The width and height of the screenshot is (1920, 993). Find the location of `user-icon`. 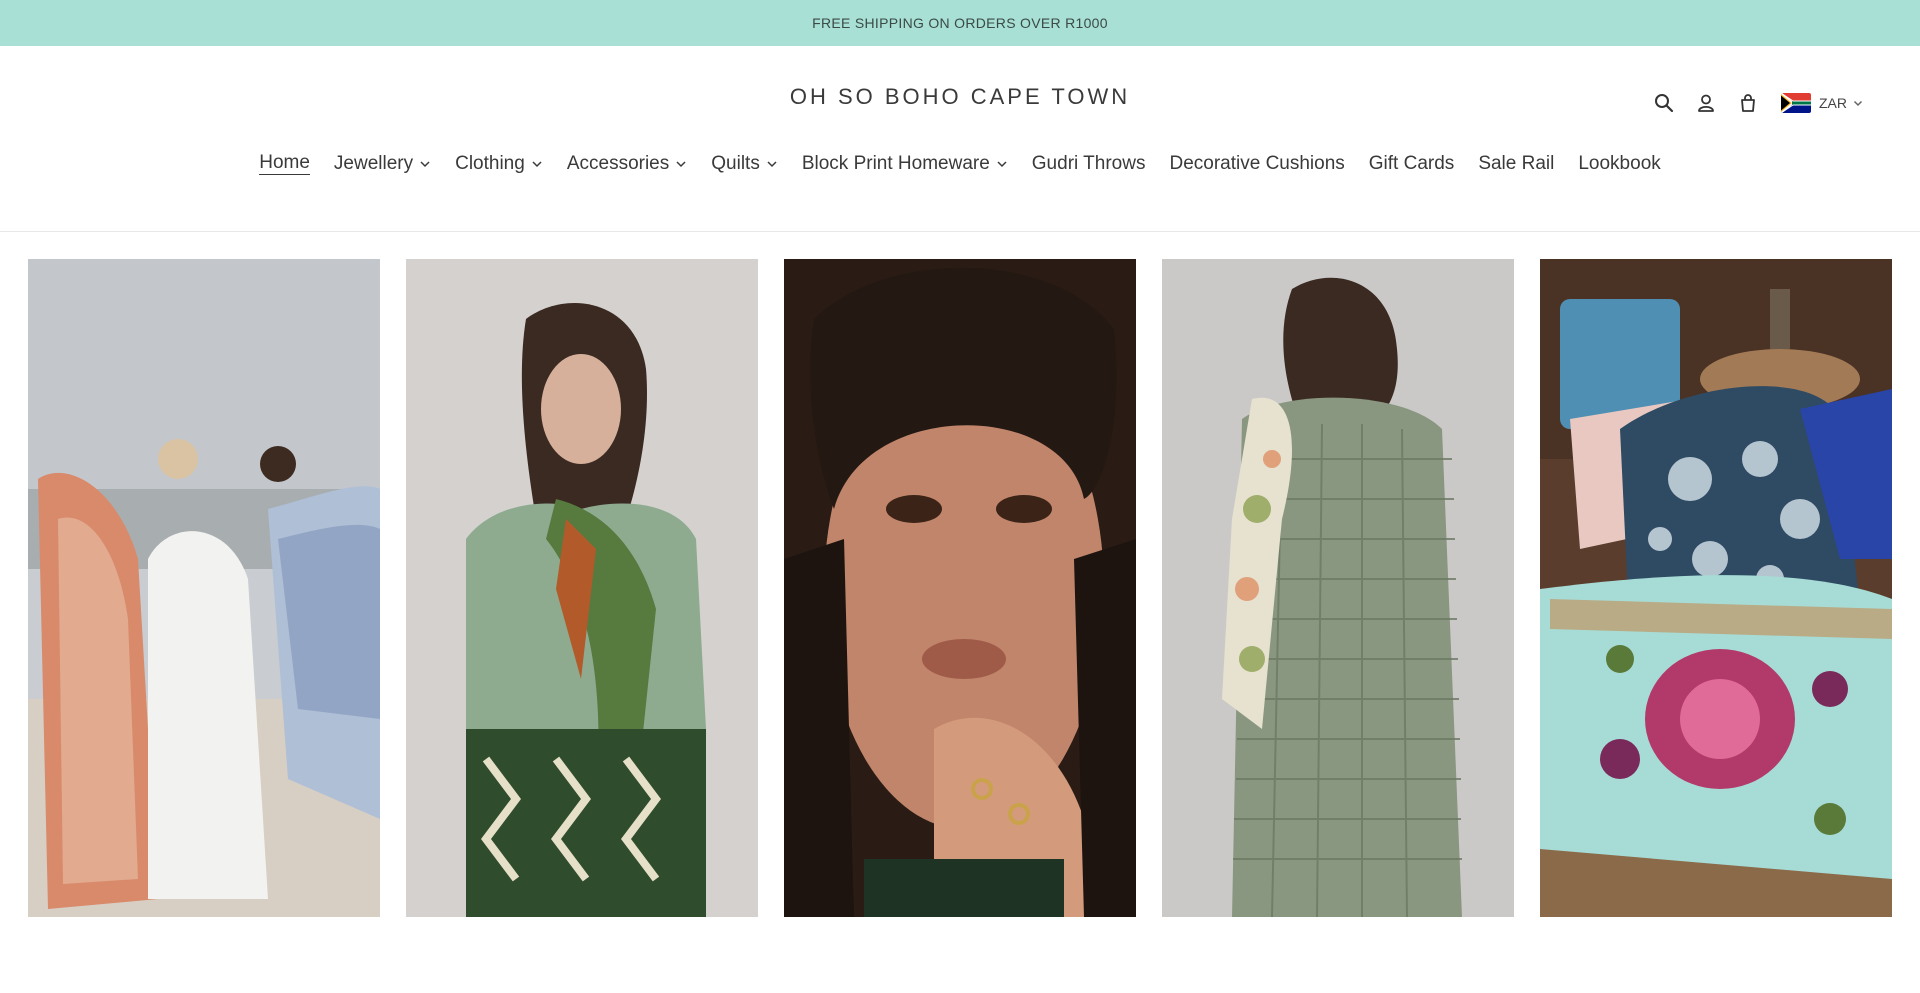

user-icon is located at coordinates (1706, 103).